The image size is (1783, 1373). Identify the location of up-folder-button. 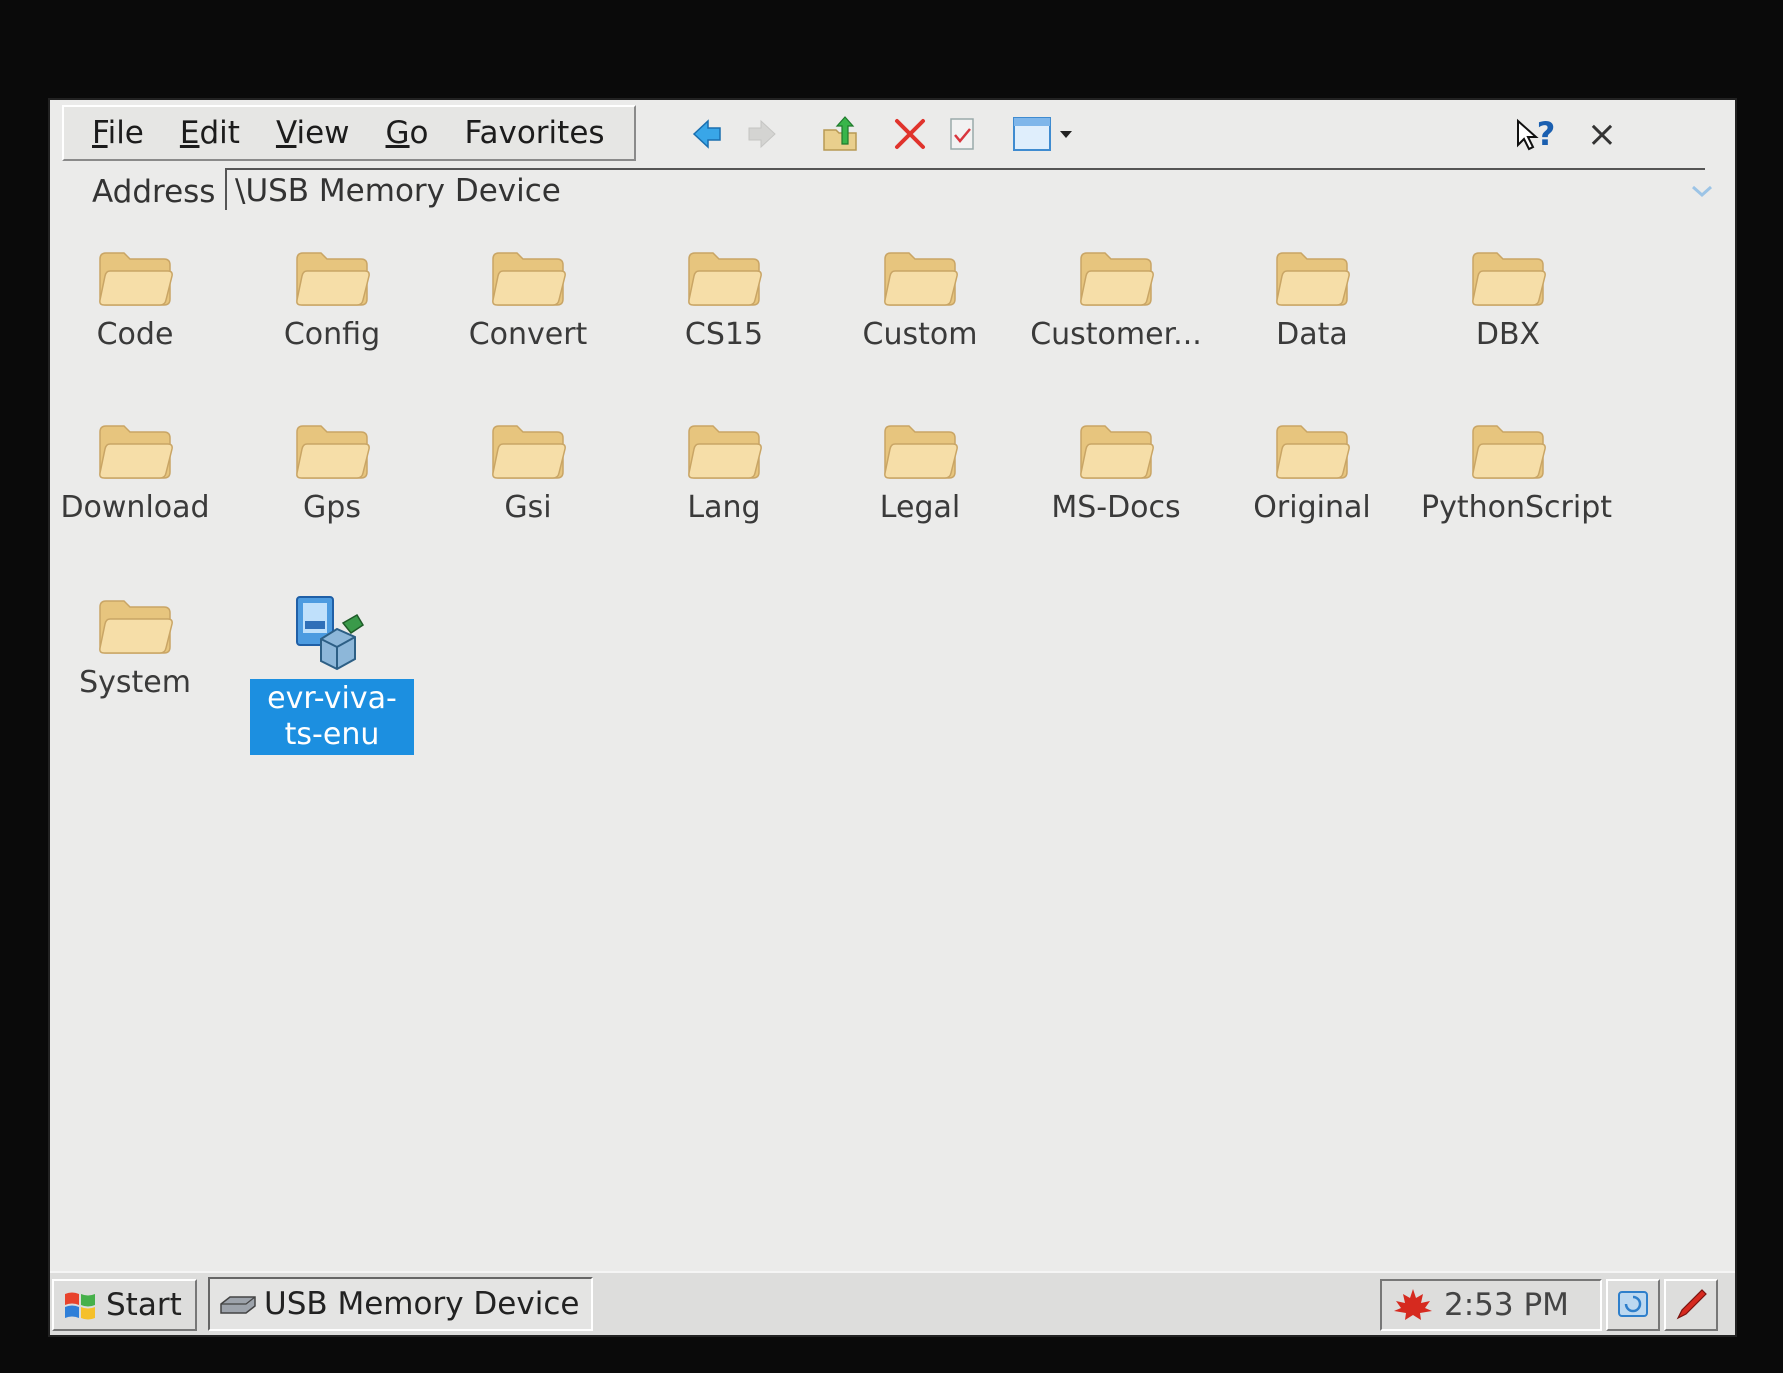
(840, 134).